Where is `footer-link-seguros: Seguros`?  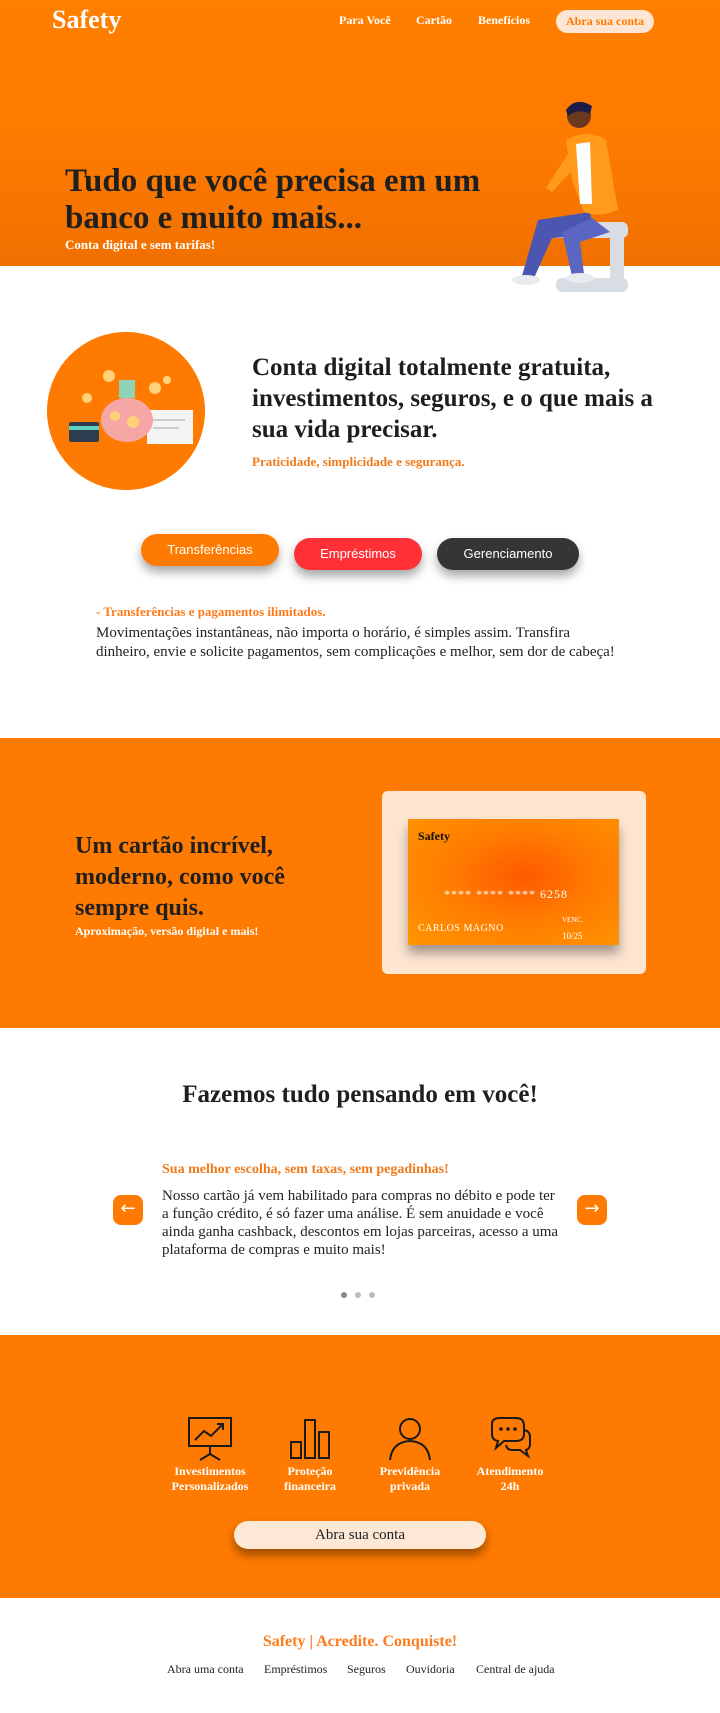
footer-link-seguros: Seguros is located at coordinates (366, 1669).